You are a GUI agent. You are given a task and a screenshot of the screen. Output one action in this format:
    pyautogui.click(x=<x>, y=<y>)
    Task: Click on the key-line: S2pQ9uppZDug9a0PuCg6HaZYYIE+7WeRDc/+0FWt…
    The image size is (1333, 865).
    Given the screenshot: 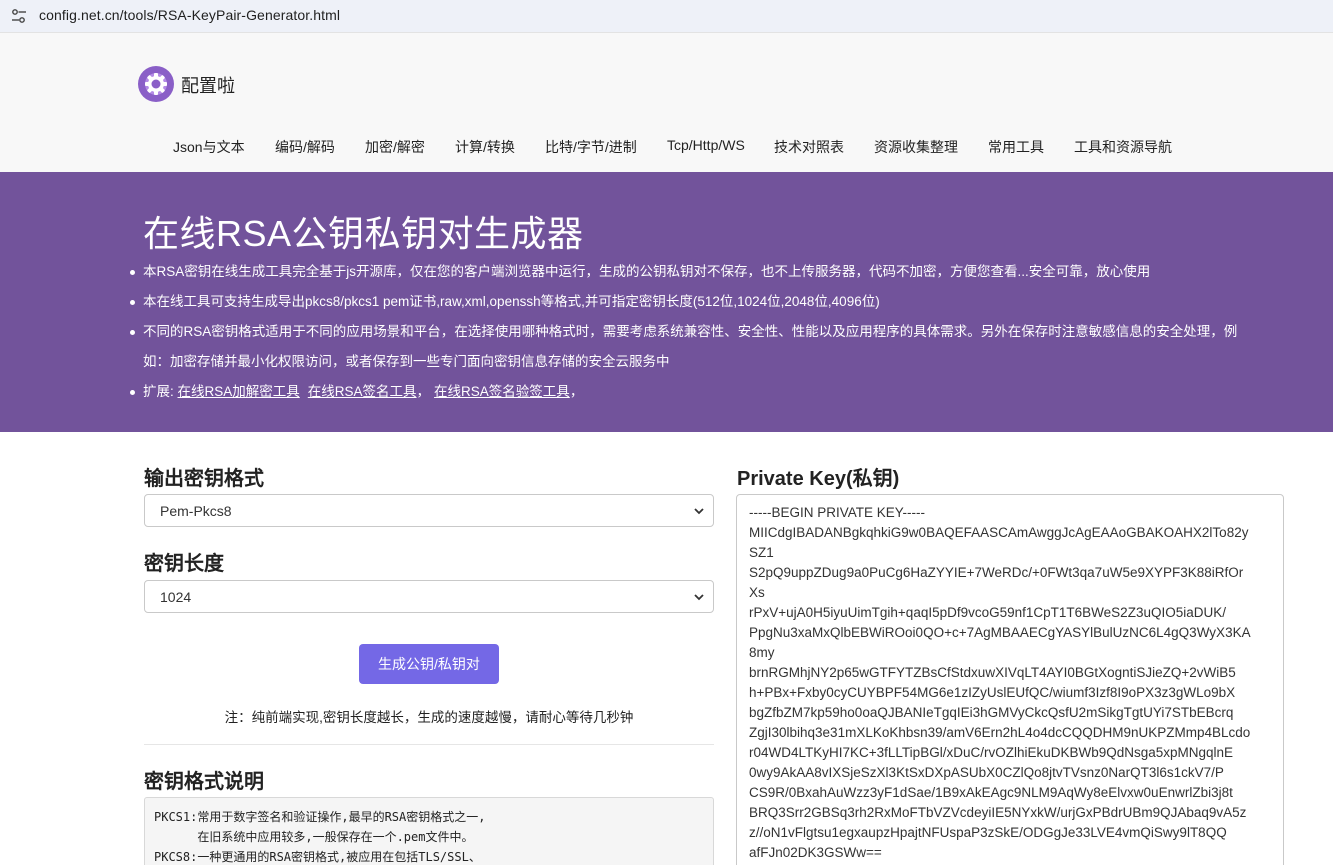 What is the action you would take?
    pyautogui.click(x=996, y=572)
    